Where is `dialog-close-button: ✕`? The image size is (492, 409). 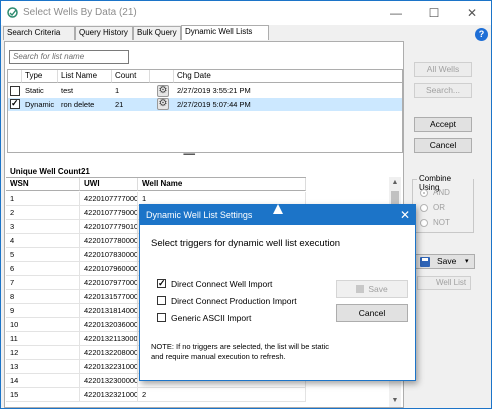
dialog-close-button: ✕ is located at coordinates (405, 215).